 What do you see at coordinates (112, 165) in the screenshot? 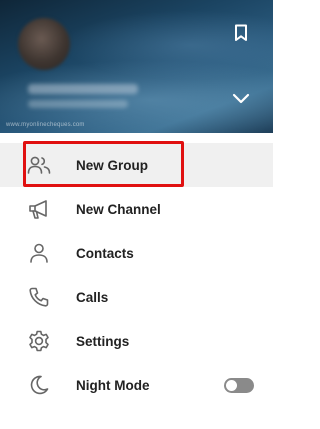
I see `menu-item-label: New Group` at bounding box center [112, 165].